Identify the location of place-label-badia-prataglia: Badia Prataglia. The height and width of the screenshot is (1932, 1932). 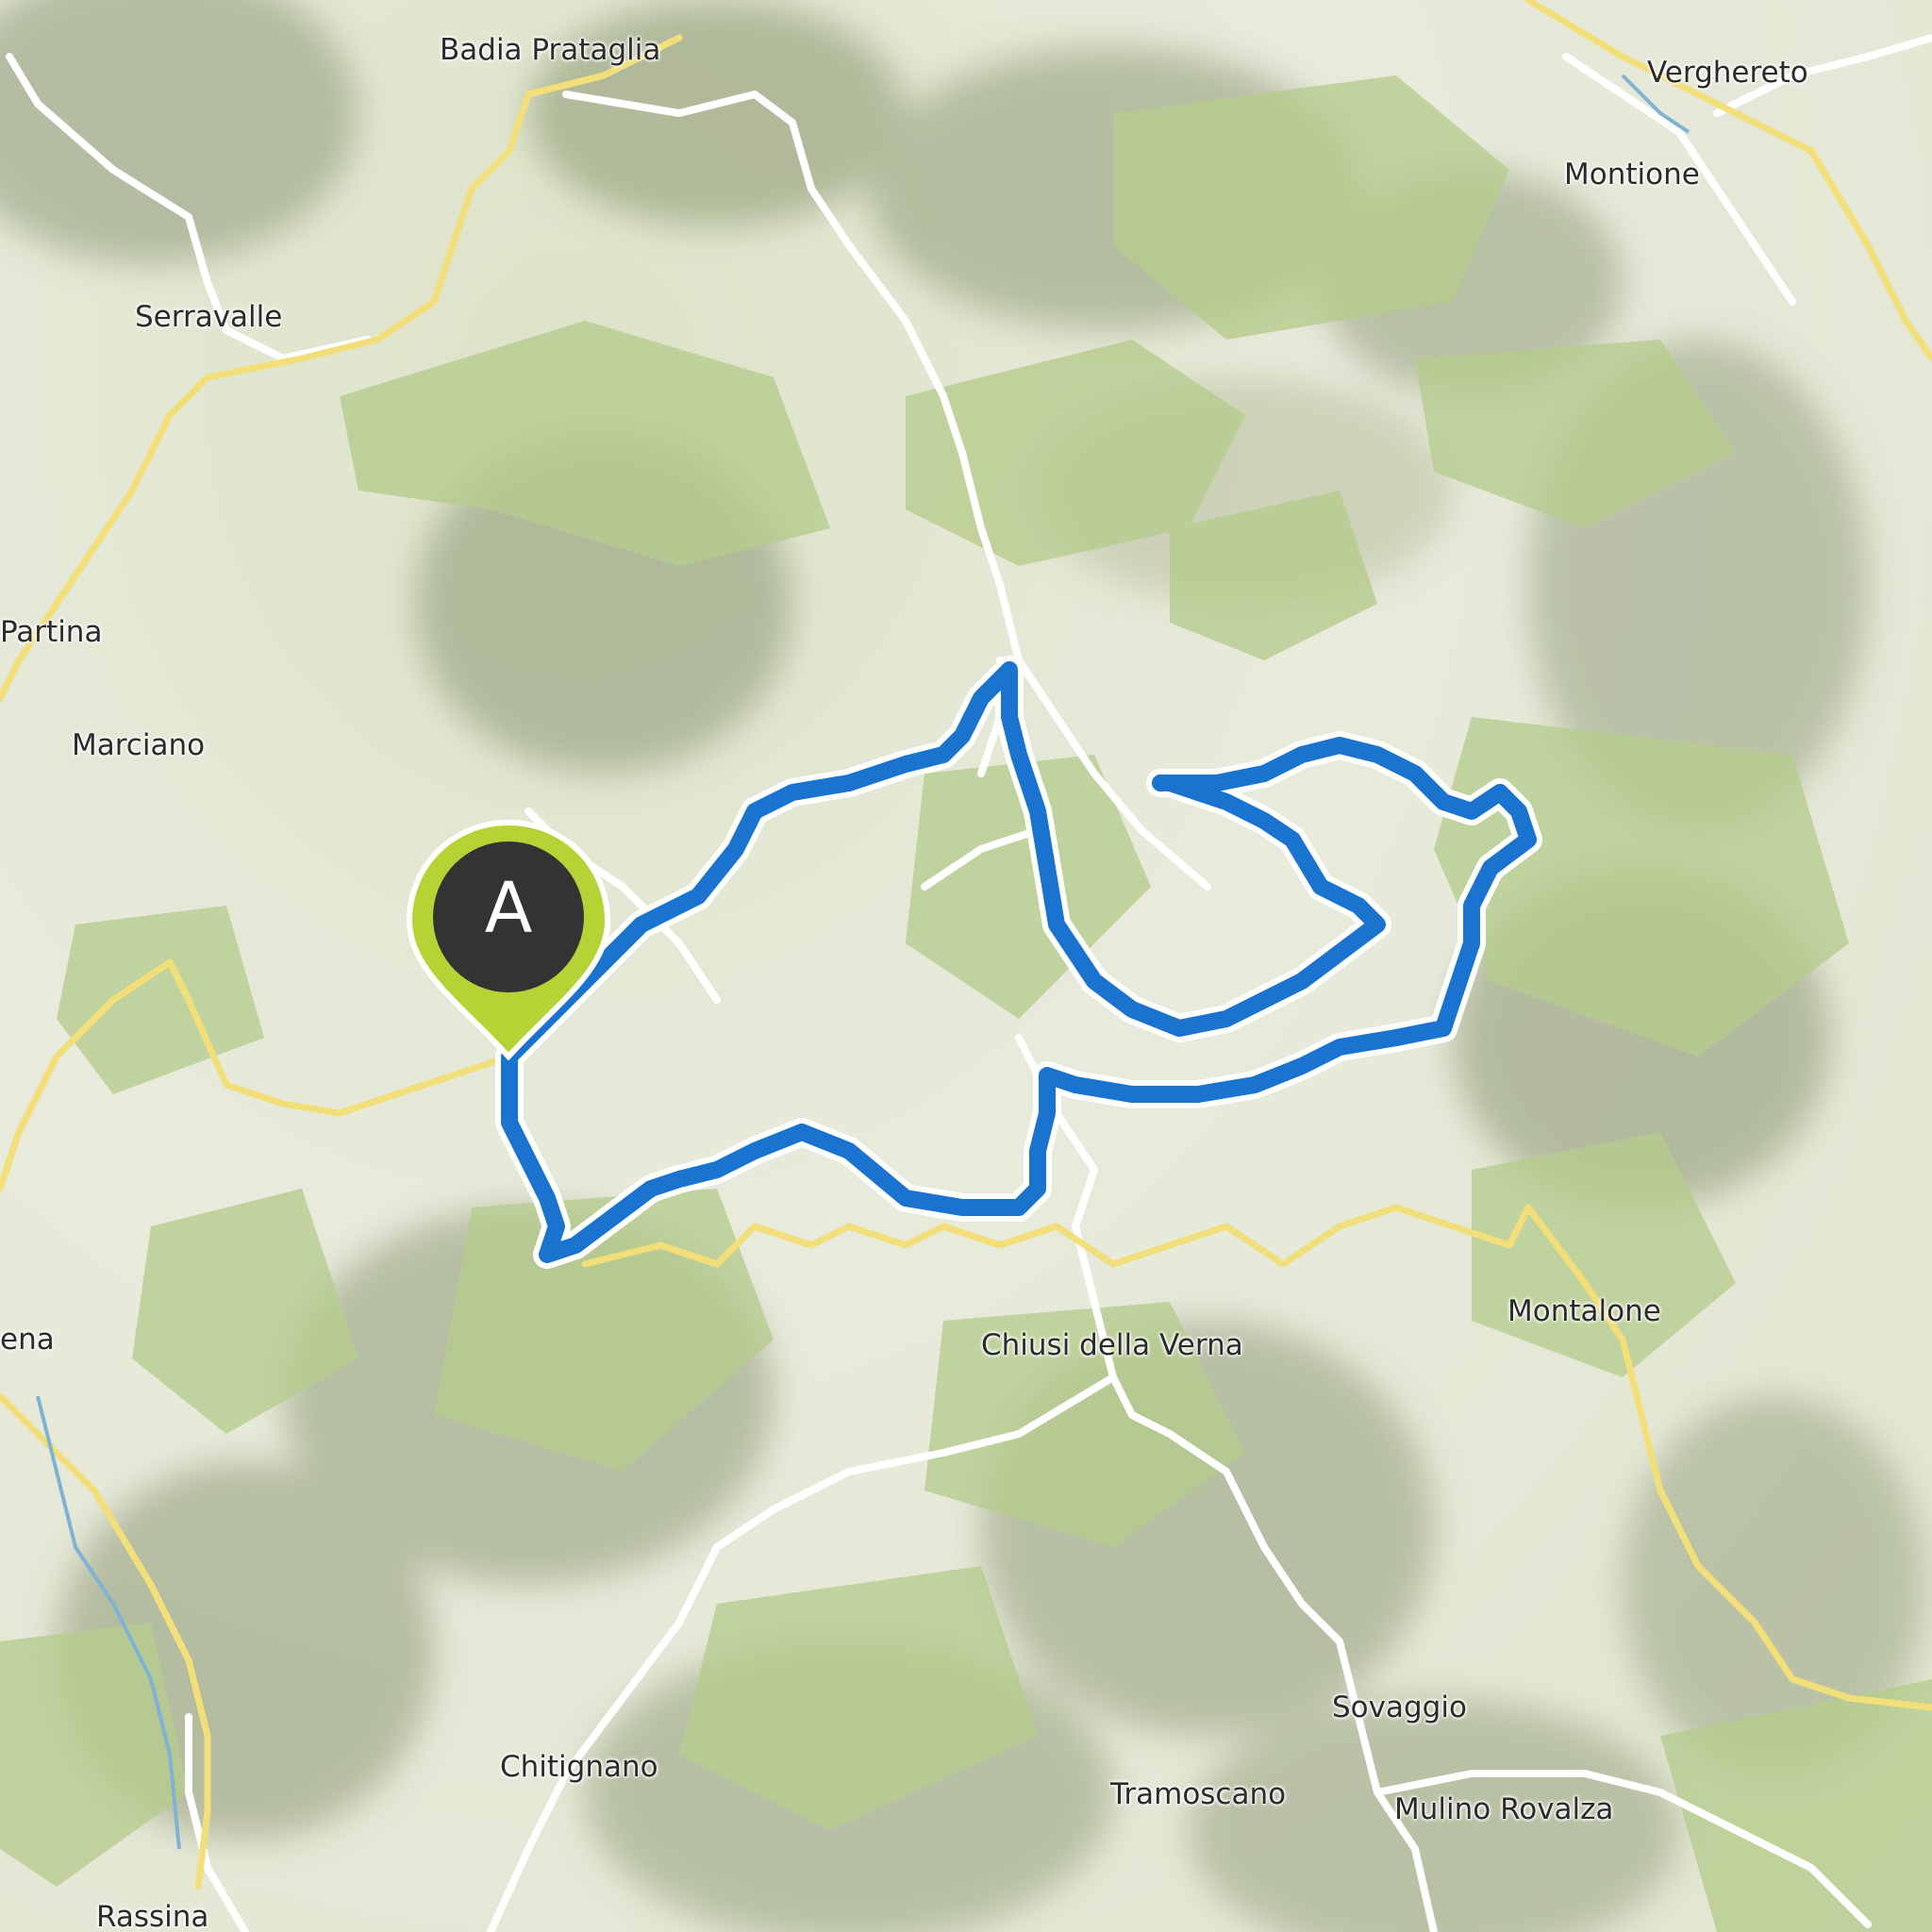
(550, 51).